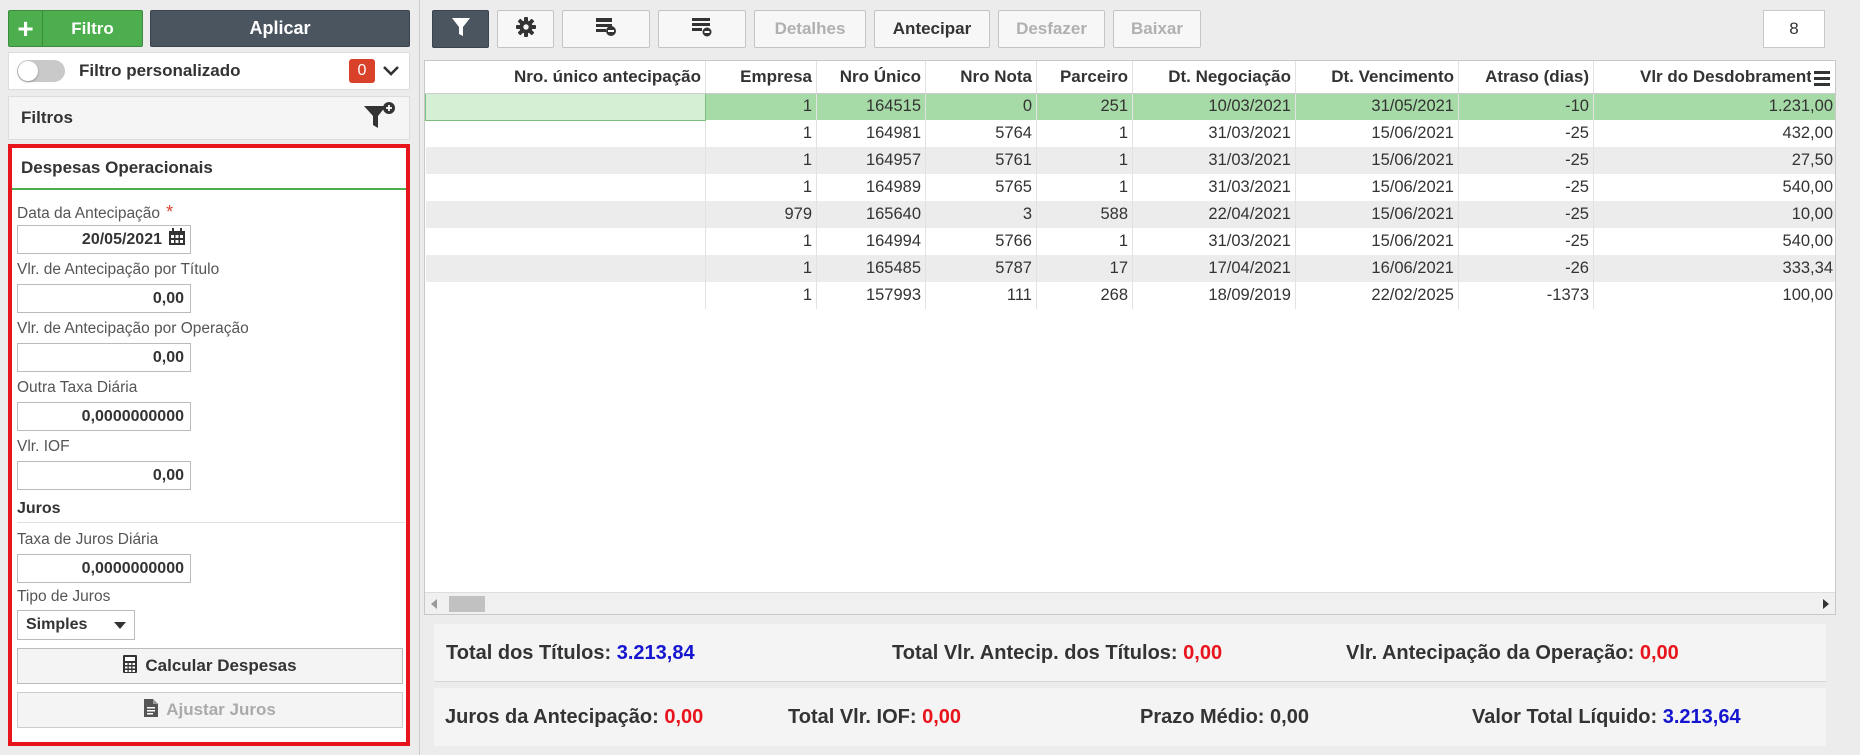 The image size is (1860, 755). What do you see at coordinates (1214, 214) in the screenshot?
I see `table-cell: 22/04/2021` at bounding box center [1214, 214].